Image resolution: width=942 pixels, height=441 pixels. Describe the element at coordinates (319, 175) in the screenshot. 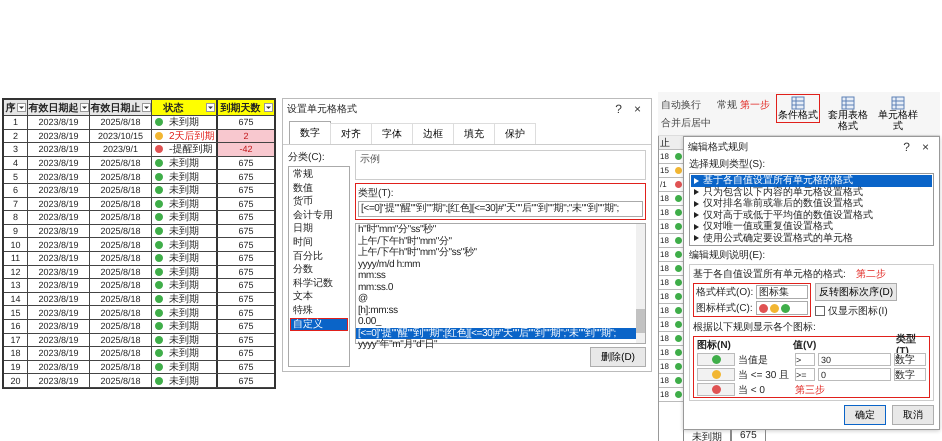

I see `category-item: 常规` at that location.